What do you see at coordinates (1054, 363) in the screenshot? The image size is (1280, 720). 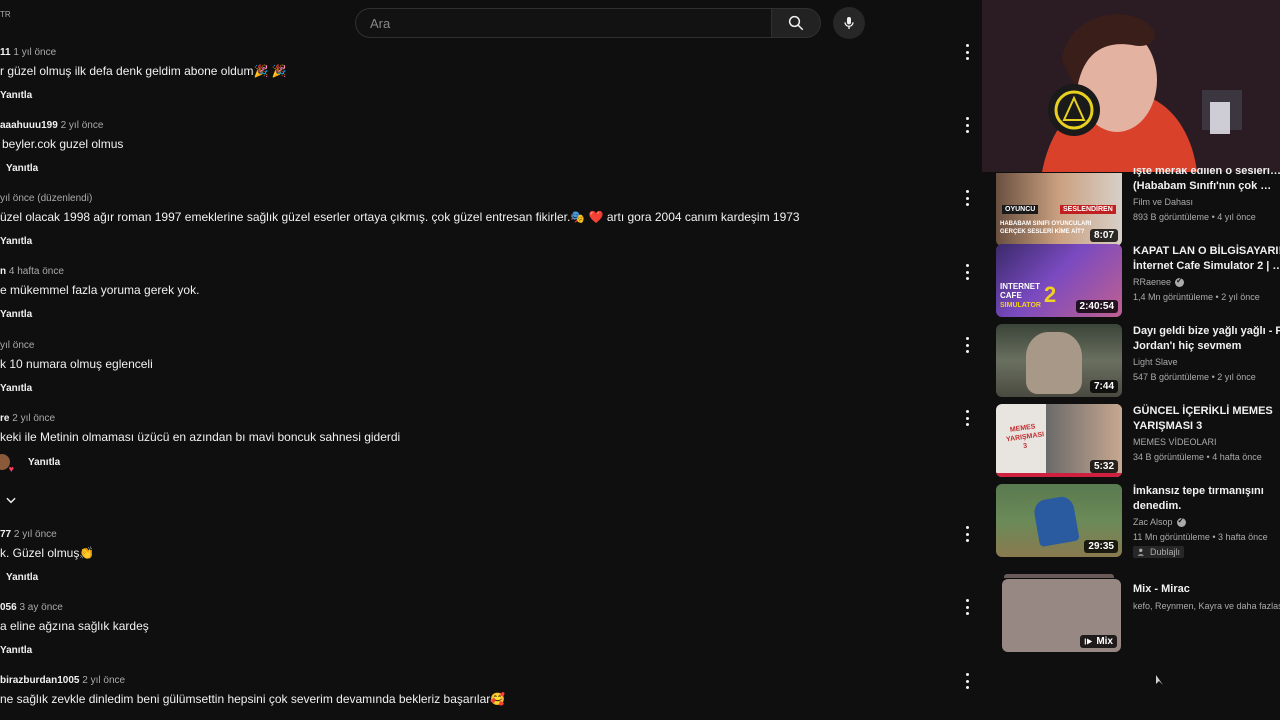 I see `thumbnail-face` at bounding box center [1054, 363].